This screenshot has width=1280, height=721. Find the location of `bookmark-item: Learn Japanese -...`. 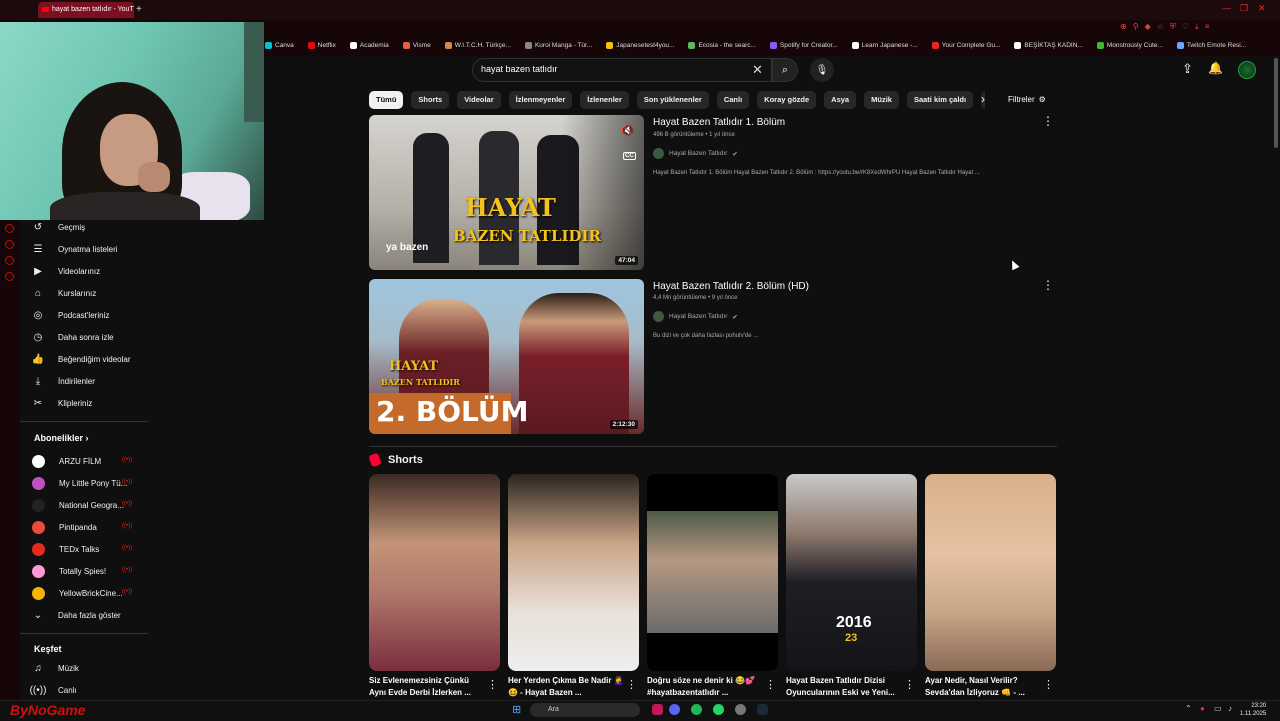

bookmark-item: Learn Japanese -... is located at coordinates (884, 45).